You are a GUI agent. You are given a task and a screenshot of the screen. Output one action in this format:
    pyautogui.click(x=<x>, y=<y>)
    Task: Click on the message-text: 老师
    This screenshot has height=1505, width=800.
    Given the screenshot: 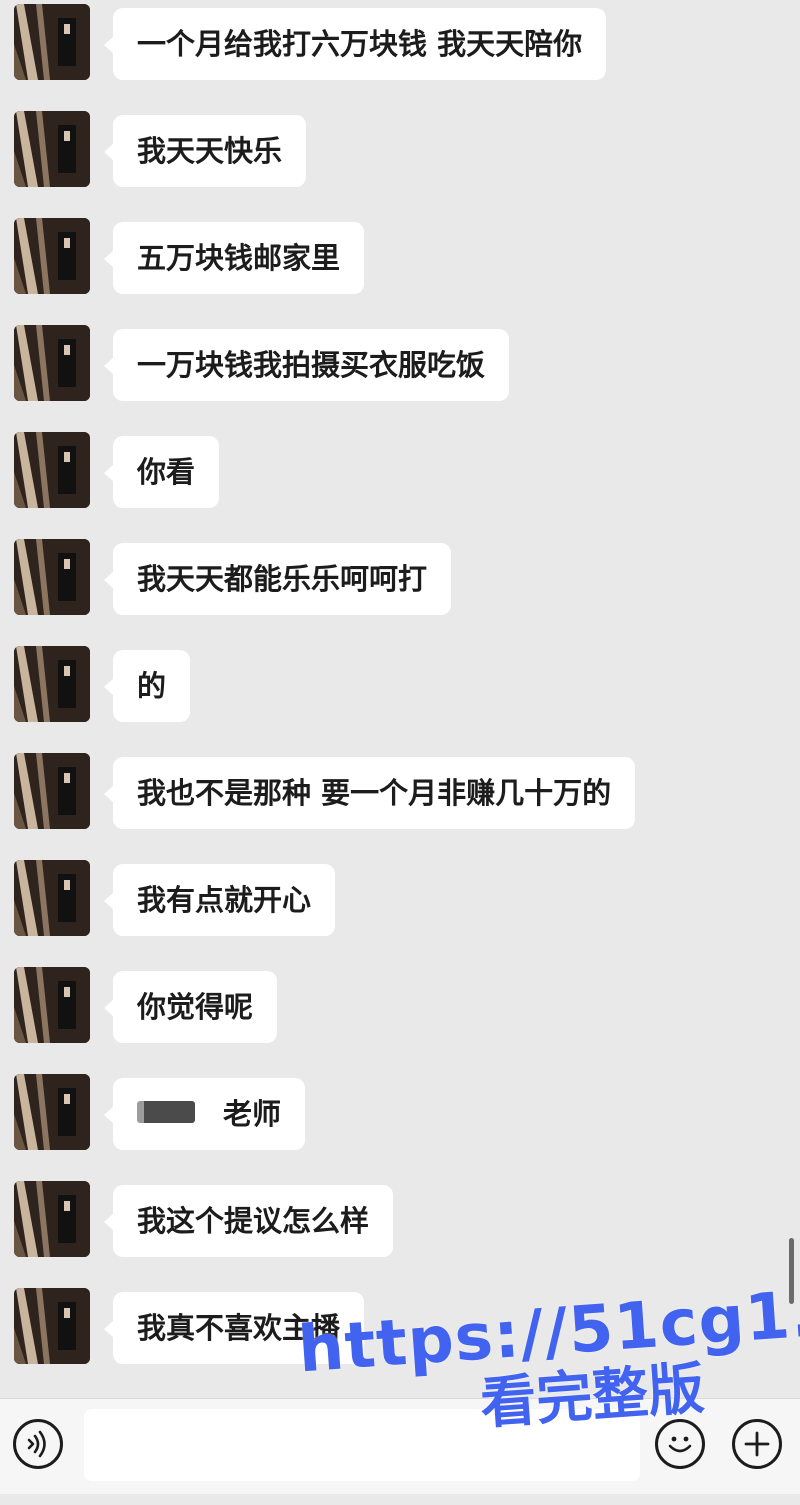 What is the action you would take?
    pyautogui.click(x=252, y=1114)
    